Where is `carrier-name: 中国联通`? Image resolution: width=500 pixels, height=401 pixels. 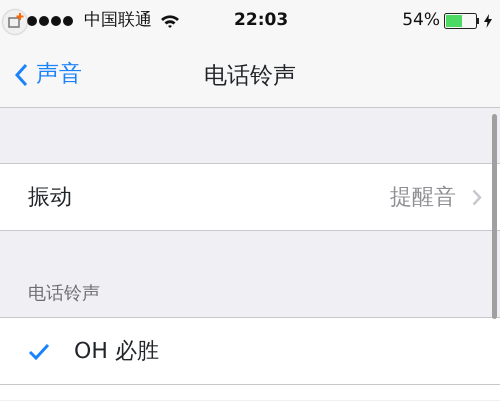
carrier-name: 中国联通 is located at coordinates (118, 20).